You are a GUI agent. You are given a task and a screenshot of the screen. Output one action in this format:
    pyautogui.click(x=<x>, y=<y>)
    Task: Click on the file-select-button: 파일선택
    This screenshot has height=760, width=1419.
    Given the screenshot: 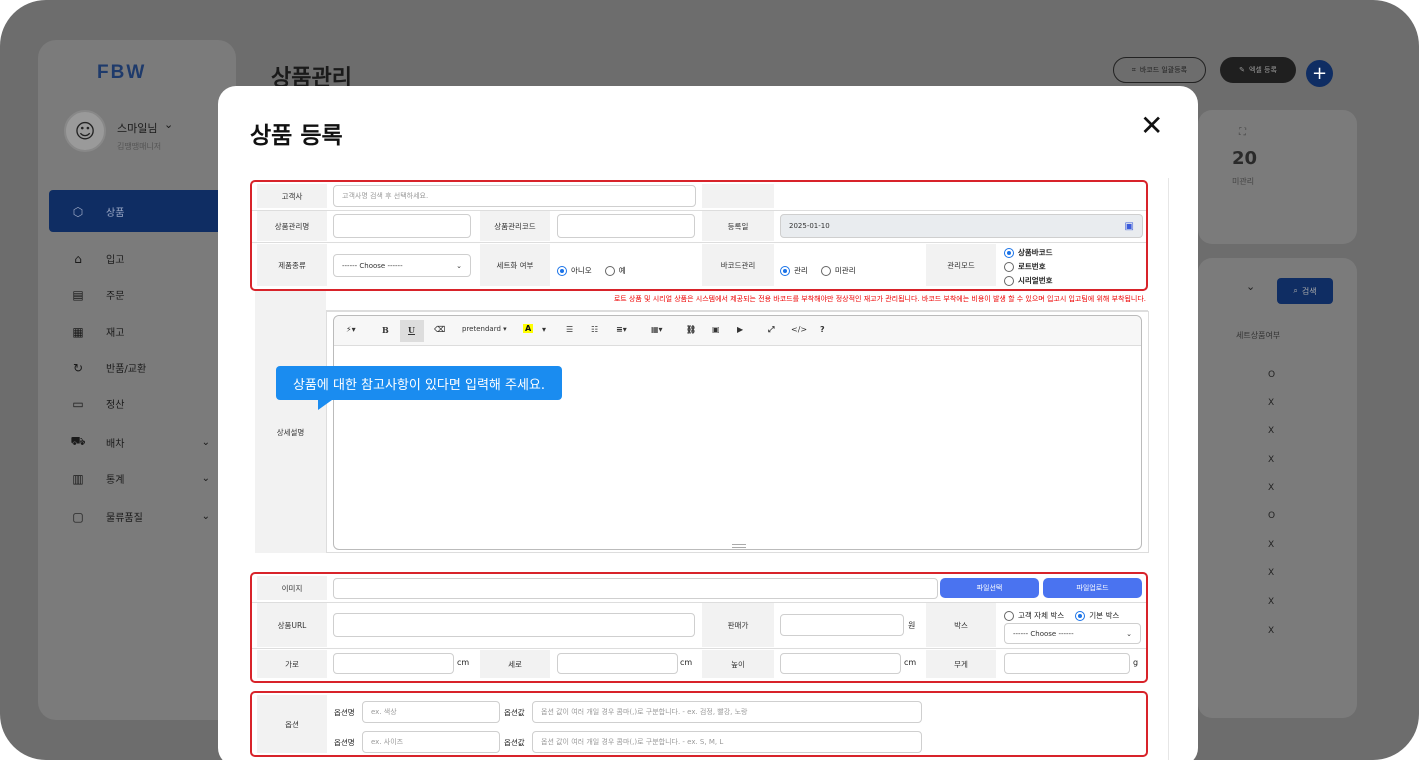 What is the action you would take?
    pyautogui.click(x=989, y=588)
    